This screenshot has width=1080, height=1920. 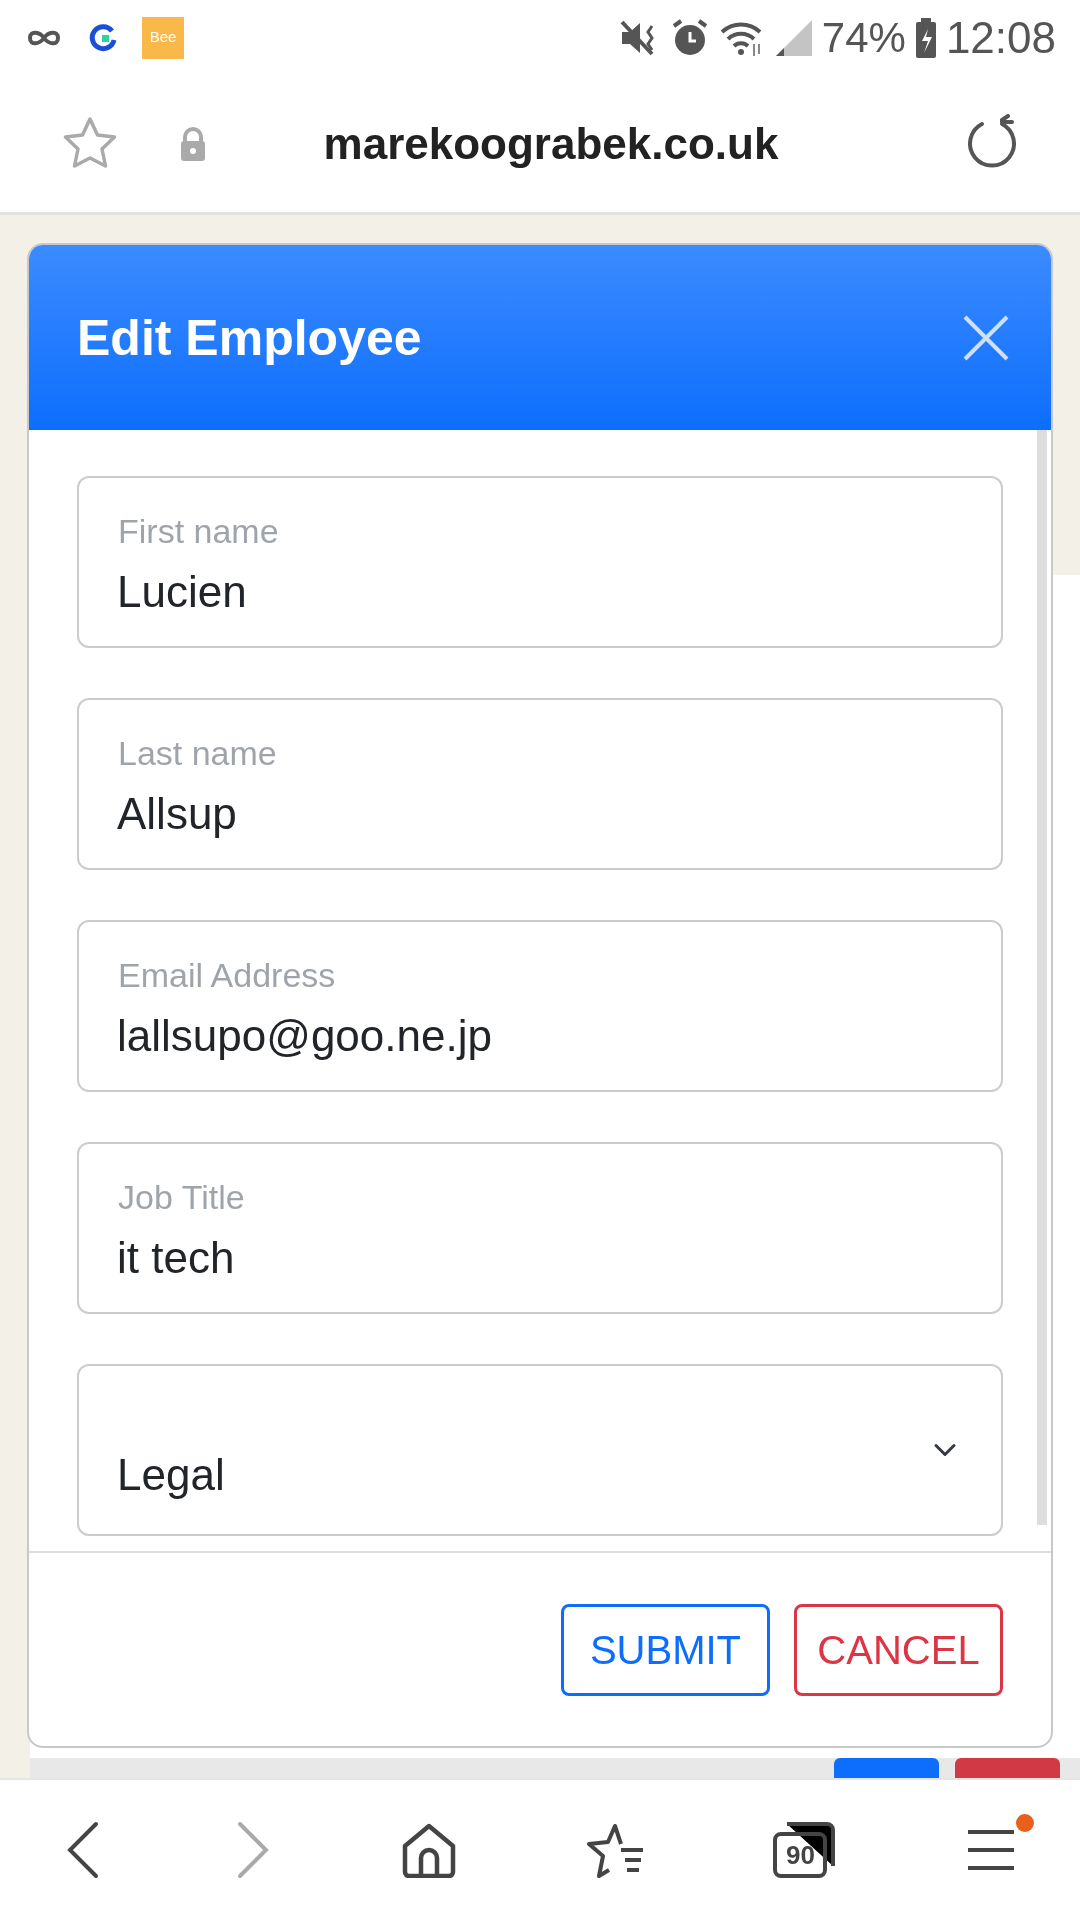 I want to click on battery-icon, so click(x=925, y=37).